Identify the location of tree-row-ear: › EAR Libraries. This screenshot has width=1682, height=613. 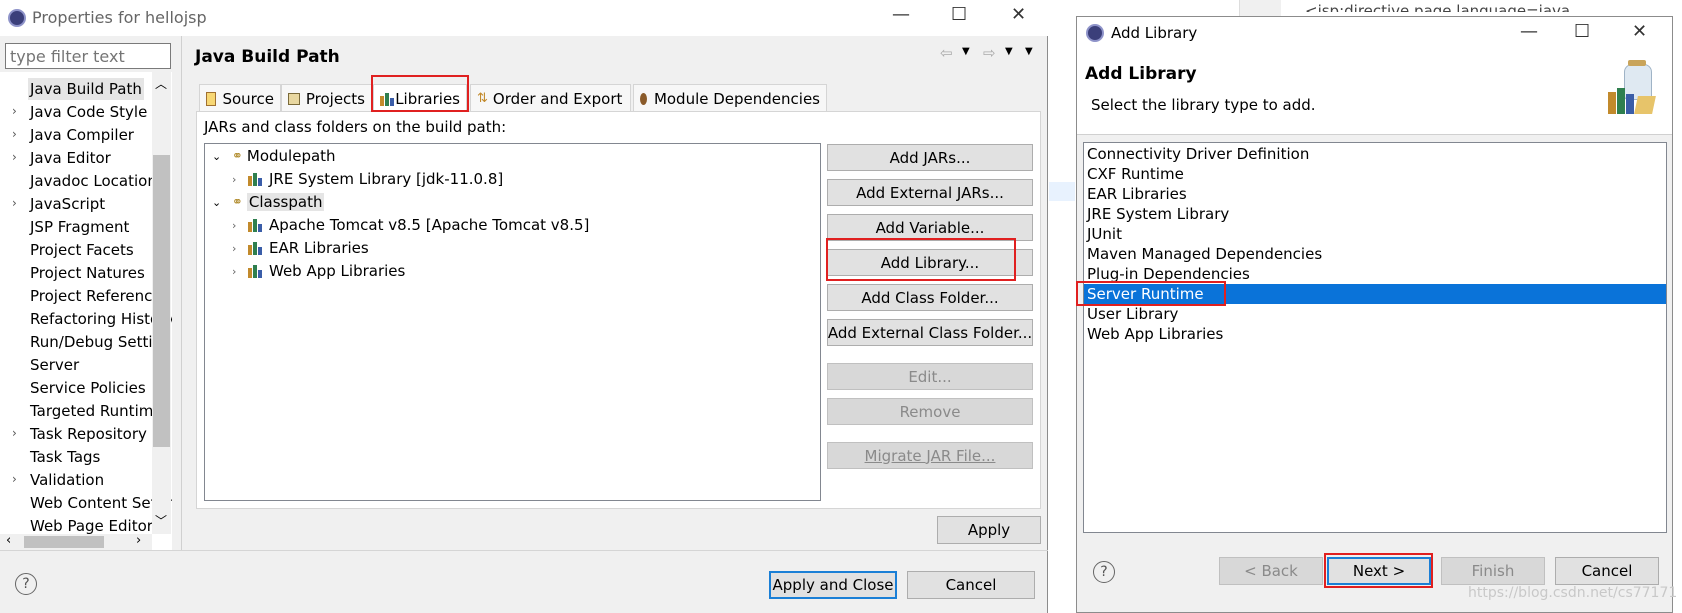
(300, 248).